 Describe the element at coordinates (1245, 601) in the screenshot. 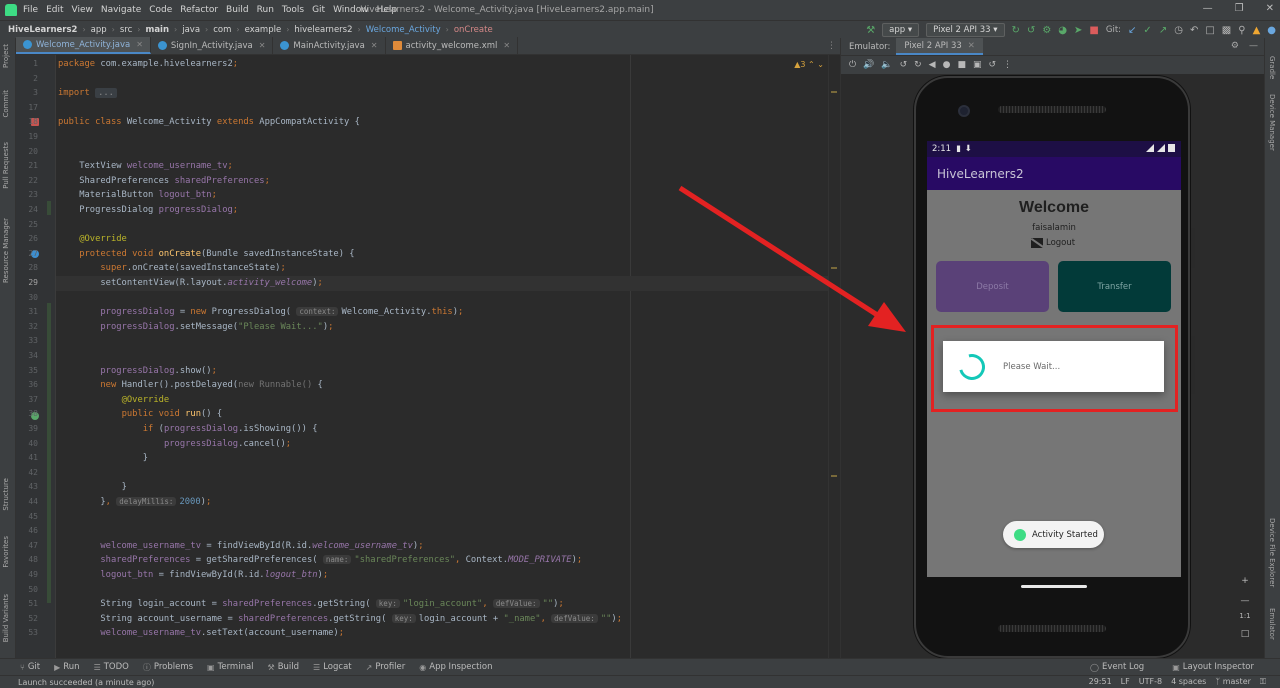

I see `zoom-out-icon: —` at that location.